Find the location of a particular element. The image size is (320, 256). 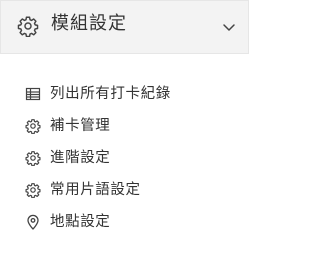

menu-item-label: 地點設定 is located at coordinates (80, 222).